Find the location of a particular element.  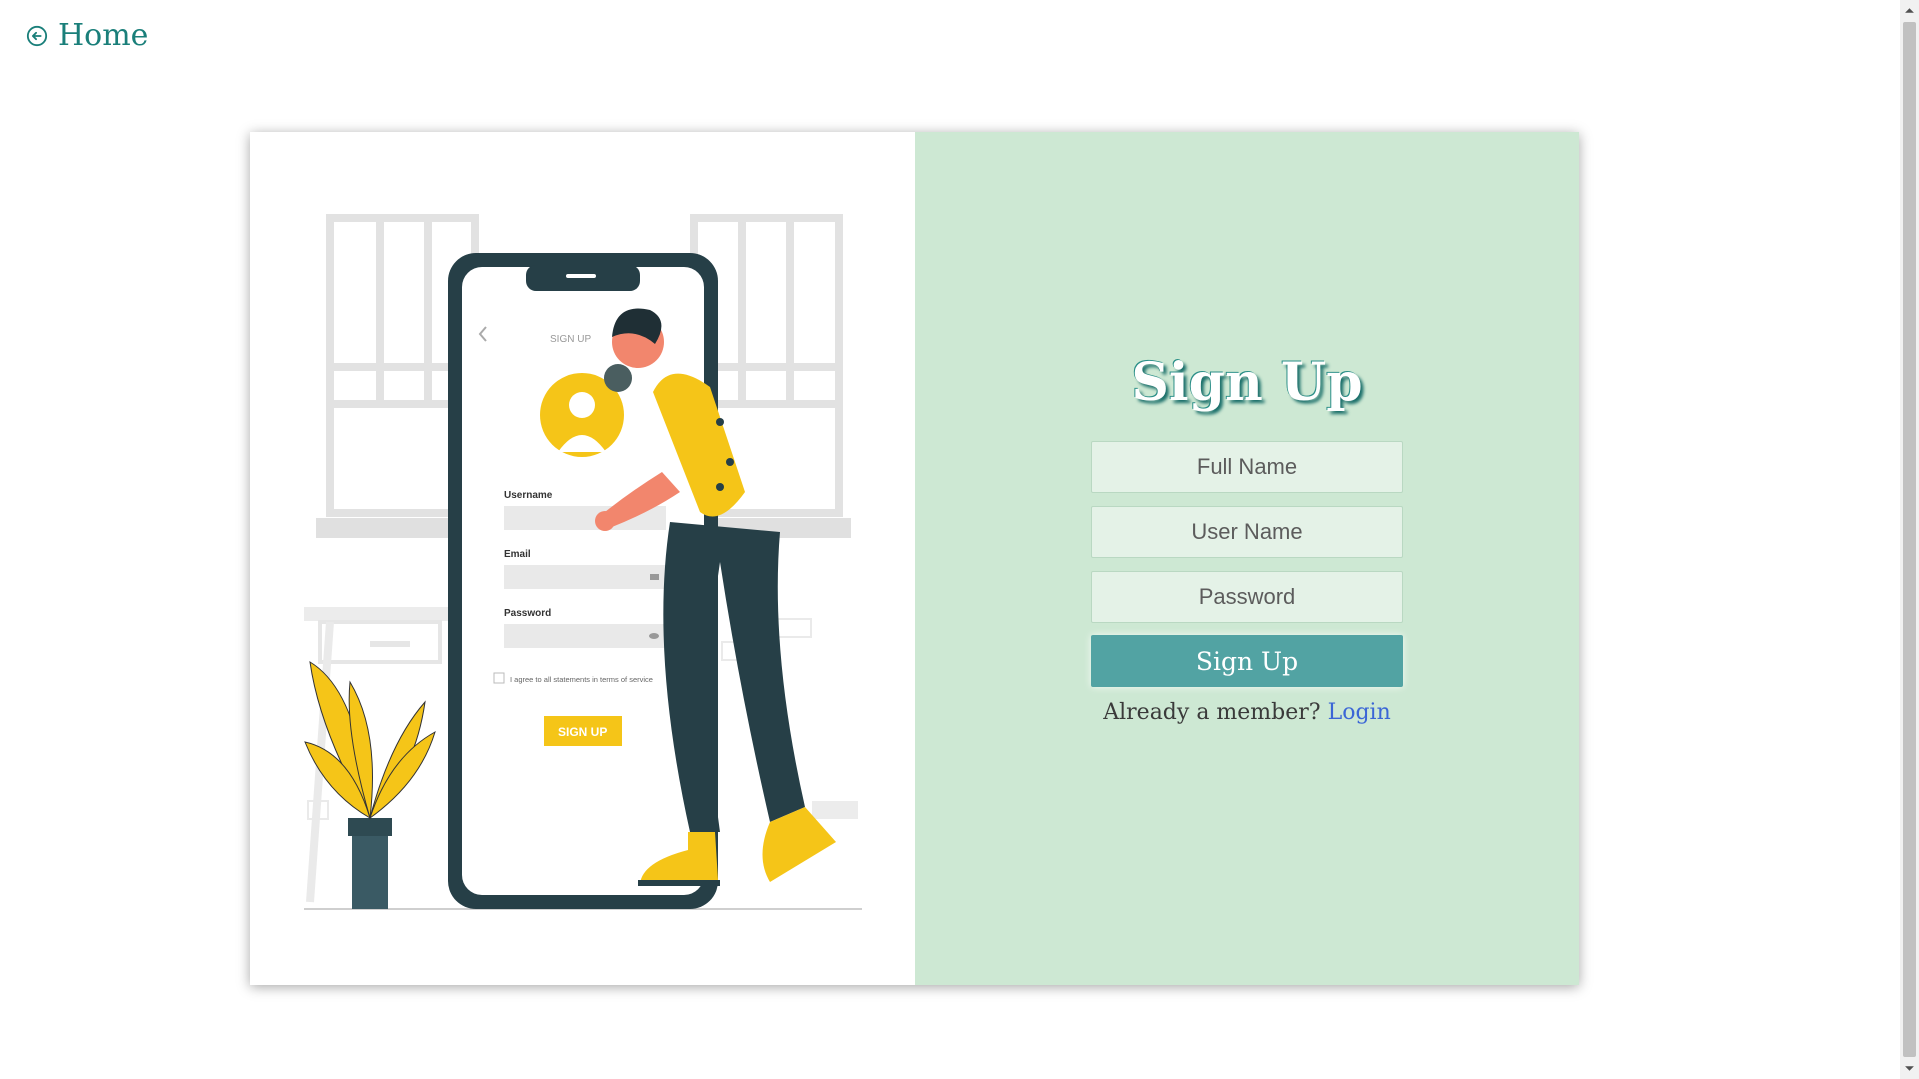

arrow-left-circle-icon is located at coordinates (37, 35).